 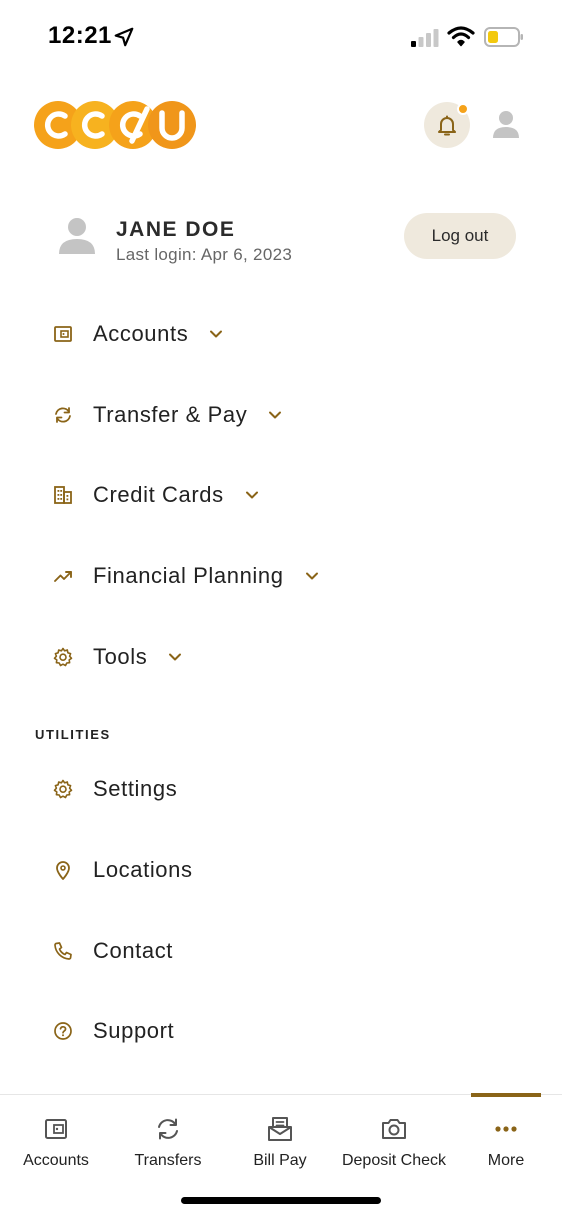 I want to click on menu-item-financial-planning: Financial Planning, so click(x=185, y=576).